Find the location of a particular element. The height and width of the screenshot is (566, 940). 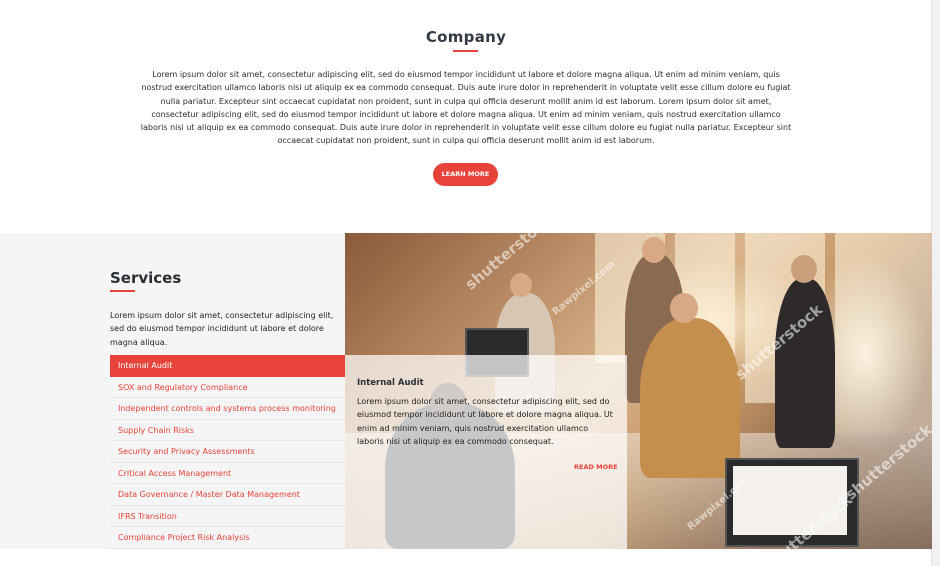

service-item-sox-compliance: SOX and Regulatory Compliance is located at coordinates (227, 387).